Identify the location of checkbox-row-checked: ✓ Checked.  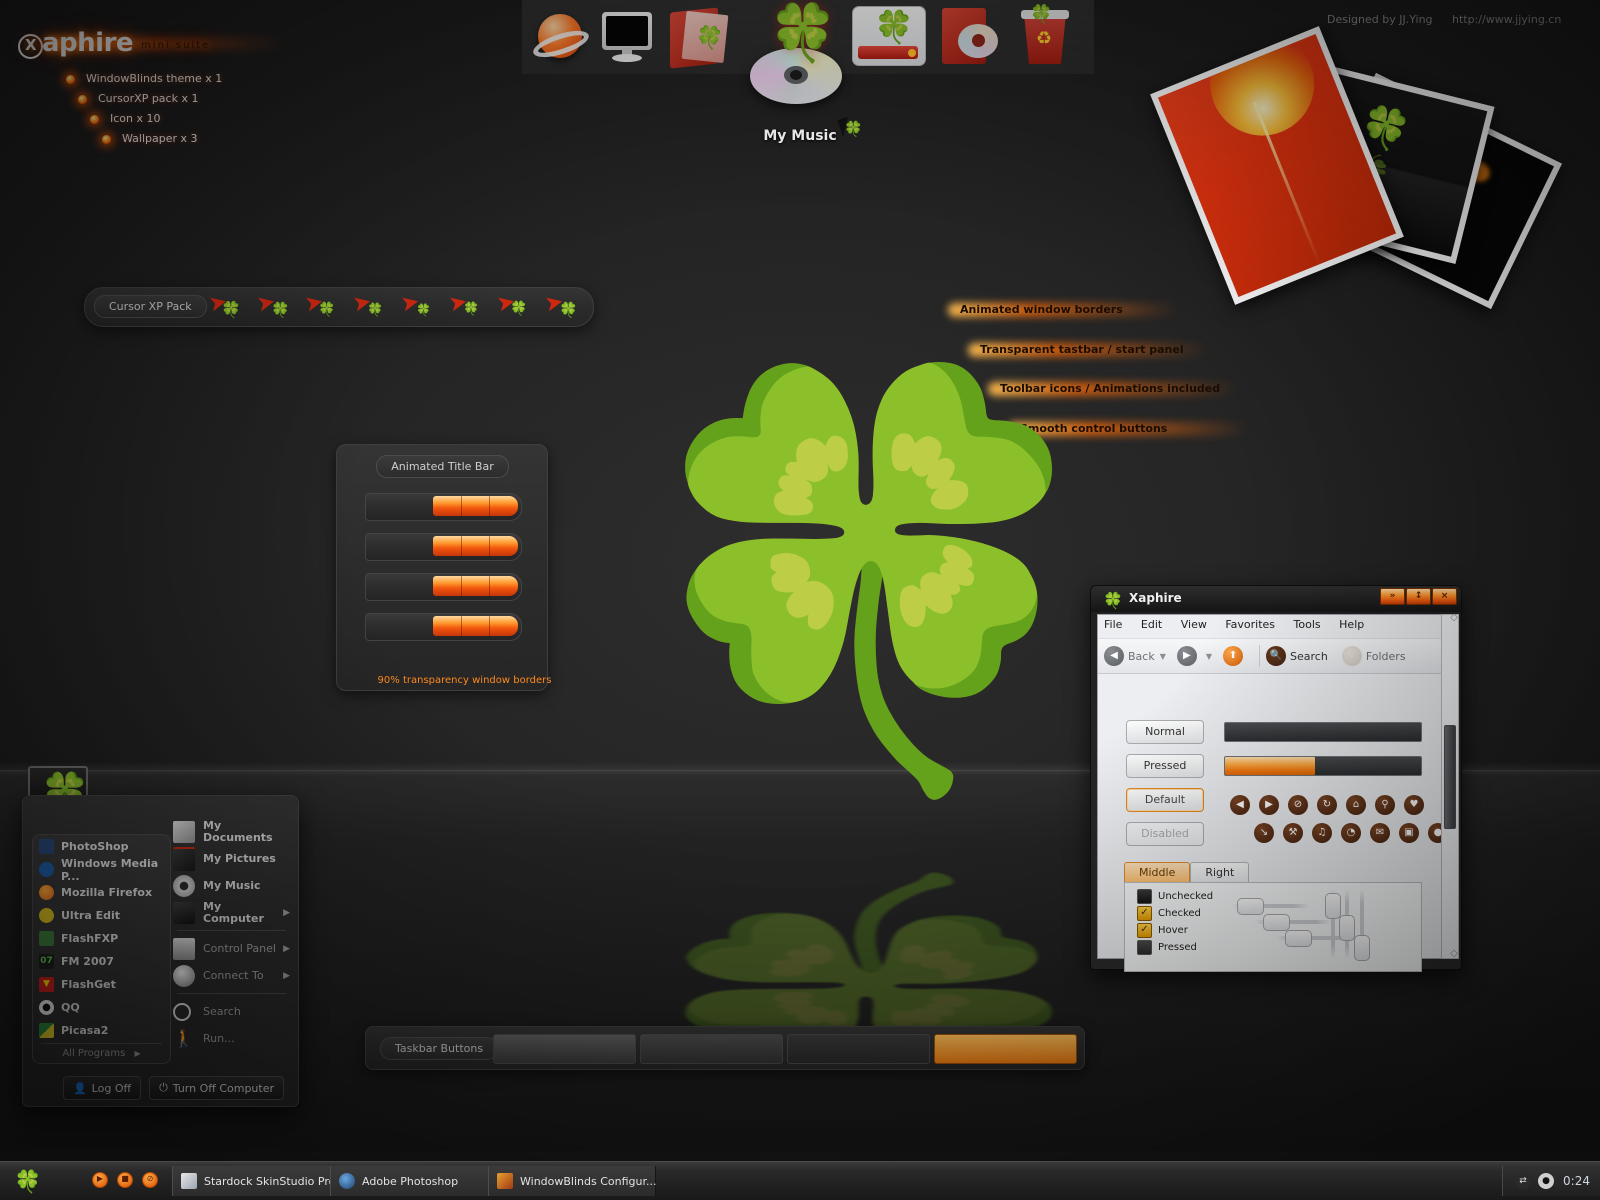
(1188, 913).